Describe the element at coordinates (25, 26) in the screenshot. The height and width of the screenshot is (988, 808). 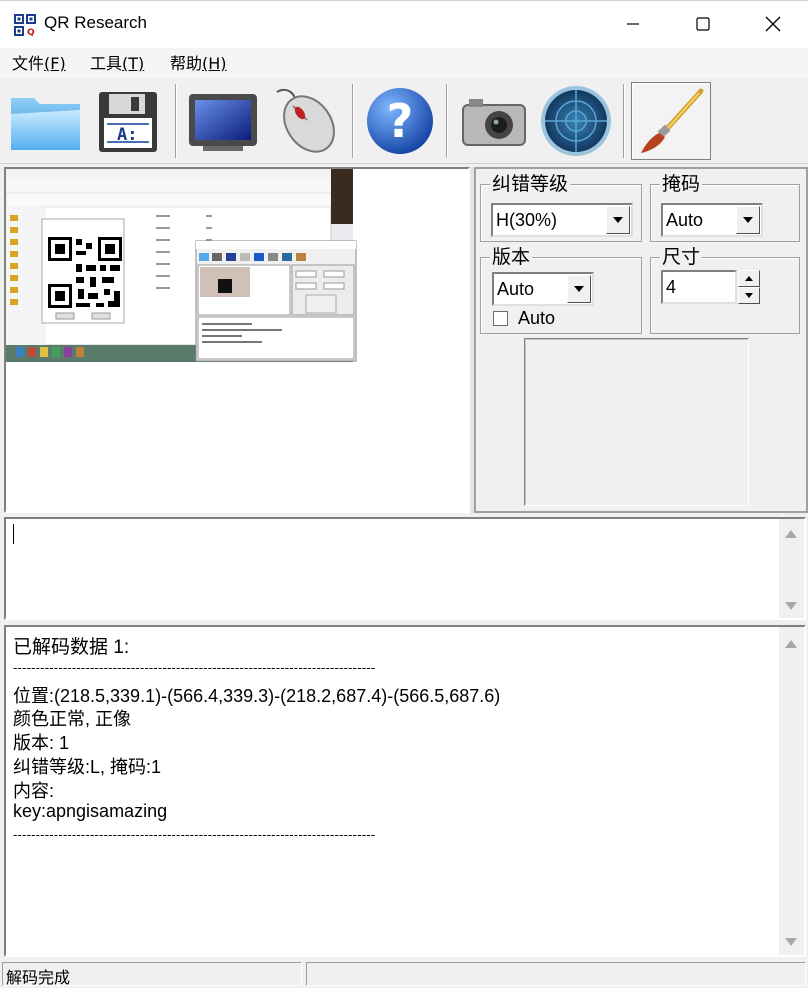
I see `qr-app-icon: Q` at that location.